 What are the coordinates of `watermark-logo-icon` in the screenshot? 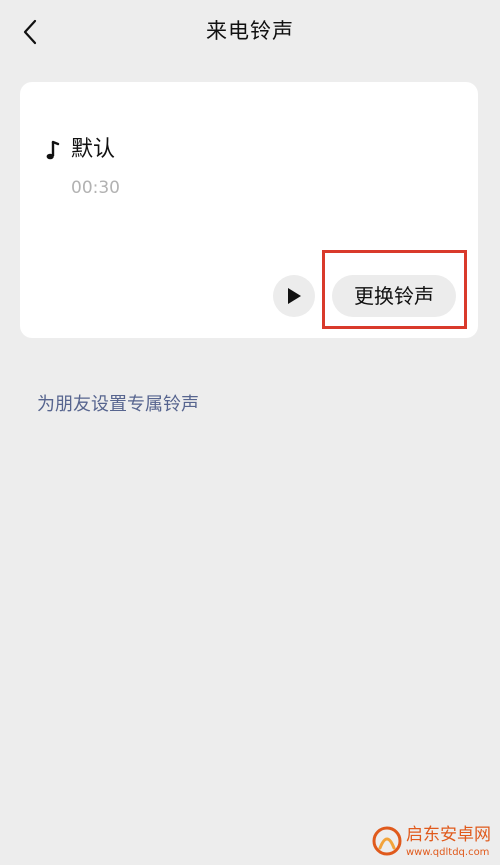 It's located at (387, 841).